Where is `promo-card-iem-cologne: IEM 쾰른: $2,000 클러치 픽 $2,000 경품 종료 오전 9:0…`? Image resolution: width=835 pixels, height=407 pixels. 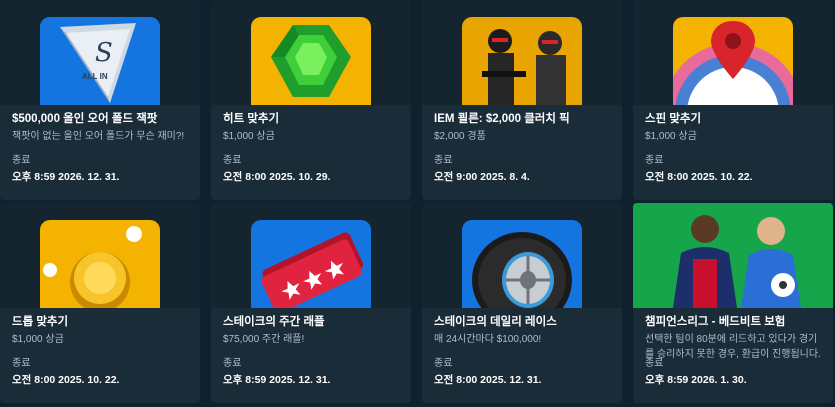
promo-card-iem-cologne: IEM 쾰른: $2,000 클러치 픽 $2,000 경품 종료 오전 9:0… is located at coordinates (522, 100).